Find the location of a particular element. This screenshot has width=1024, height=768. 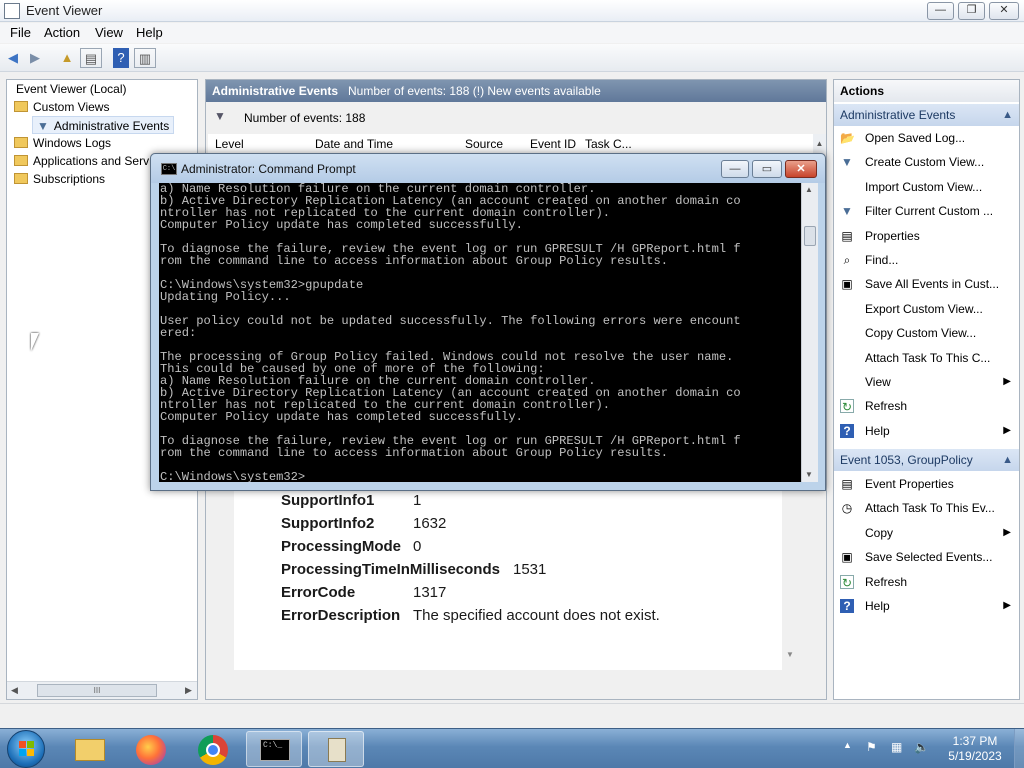

action-item-b-5: ? Help ▶ is located at coordinates (926, 606).